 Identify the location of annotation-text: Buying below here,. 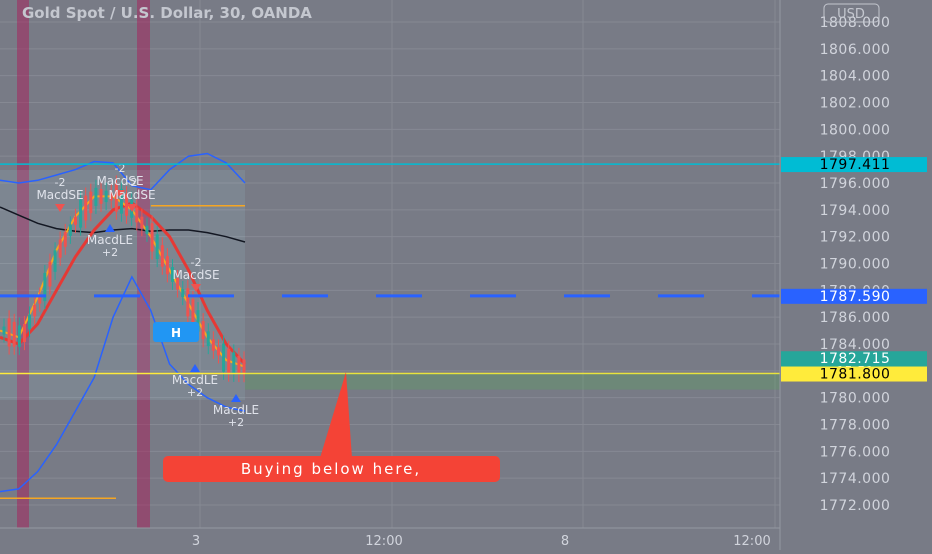
(331, 469).